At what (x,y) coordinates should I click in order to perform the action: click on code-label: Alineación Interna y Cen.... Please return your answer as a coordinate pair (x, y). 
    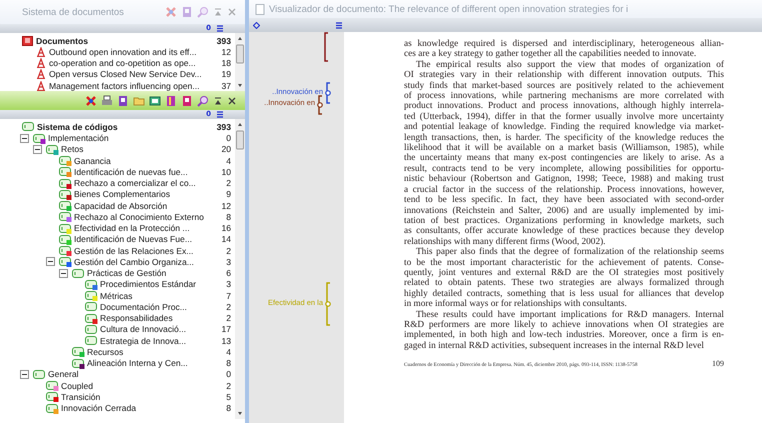
    Looking at the image, I should click on (156, 363).